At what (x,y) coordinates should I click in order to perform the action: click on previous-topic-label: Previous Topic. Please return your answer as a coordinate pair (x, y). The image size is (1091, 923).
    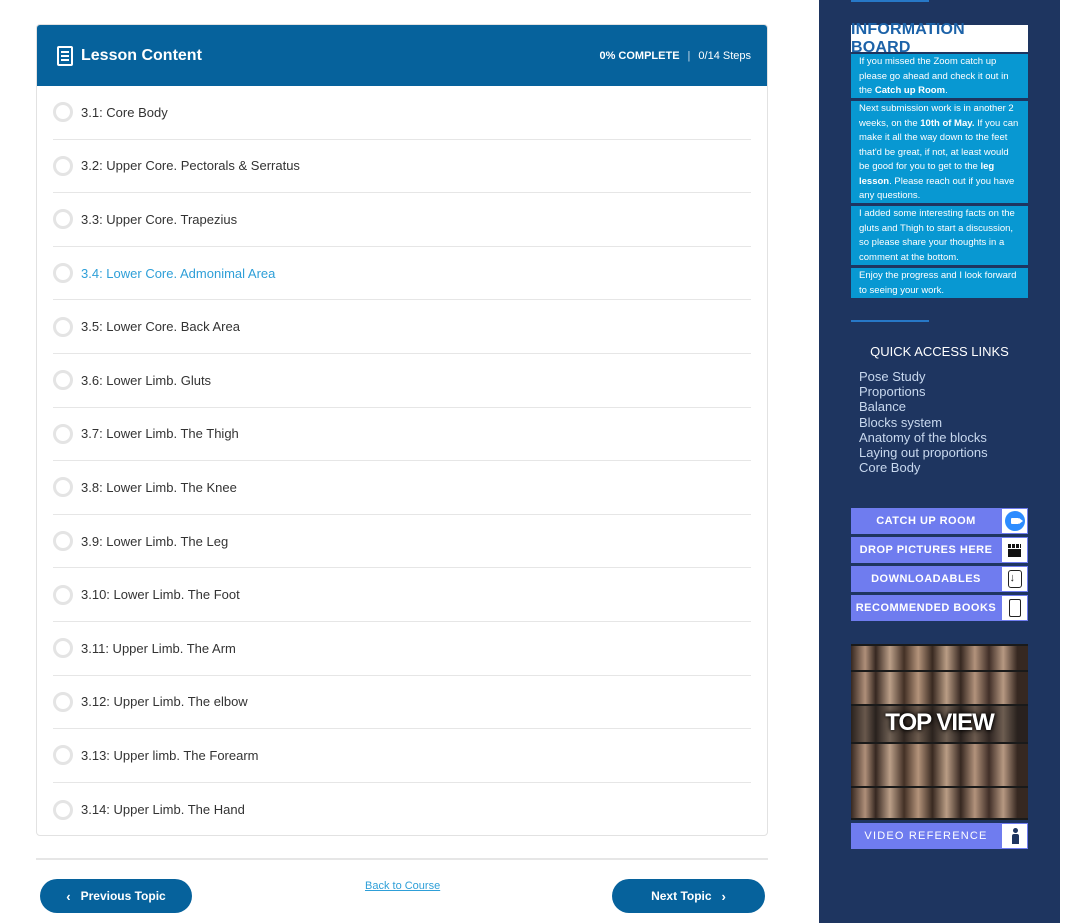
    Looking at the image, I should click on (123, 896).